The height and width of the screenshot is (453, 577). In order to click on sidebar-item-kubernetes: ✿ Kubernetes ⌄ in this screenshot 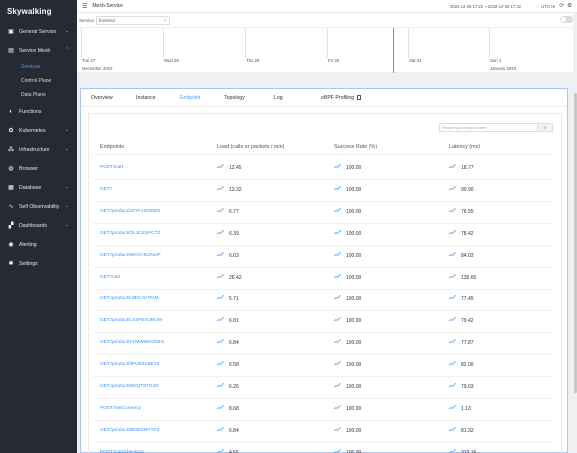, I will do `click(38, 130)`.